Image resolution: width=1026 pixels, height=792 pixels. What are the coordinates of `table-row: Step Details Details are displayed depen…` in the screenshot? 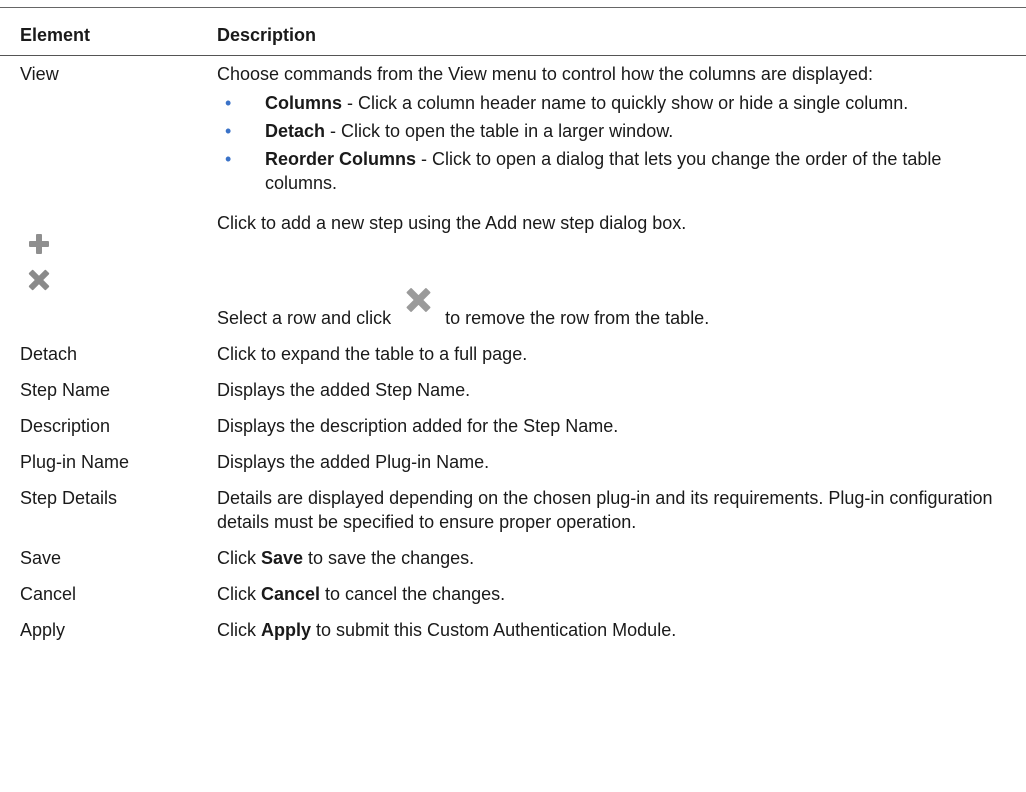 It's located at (513, 510).